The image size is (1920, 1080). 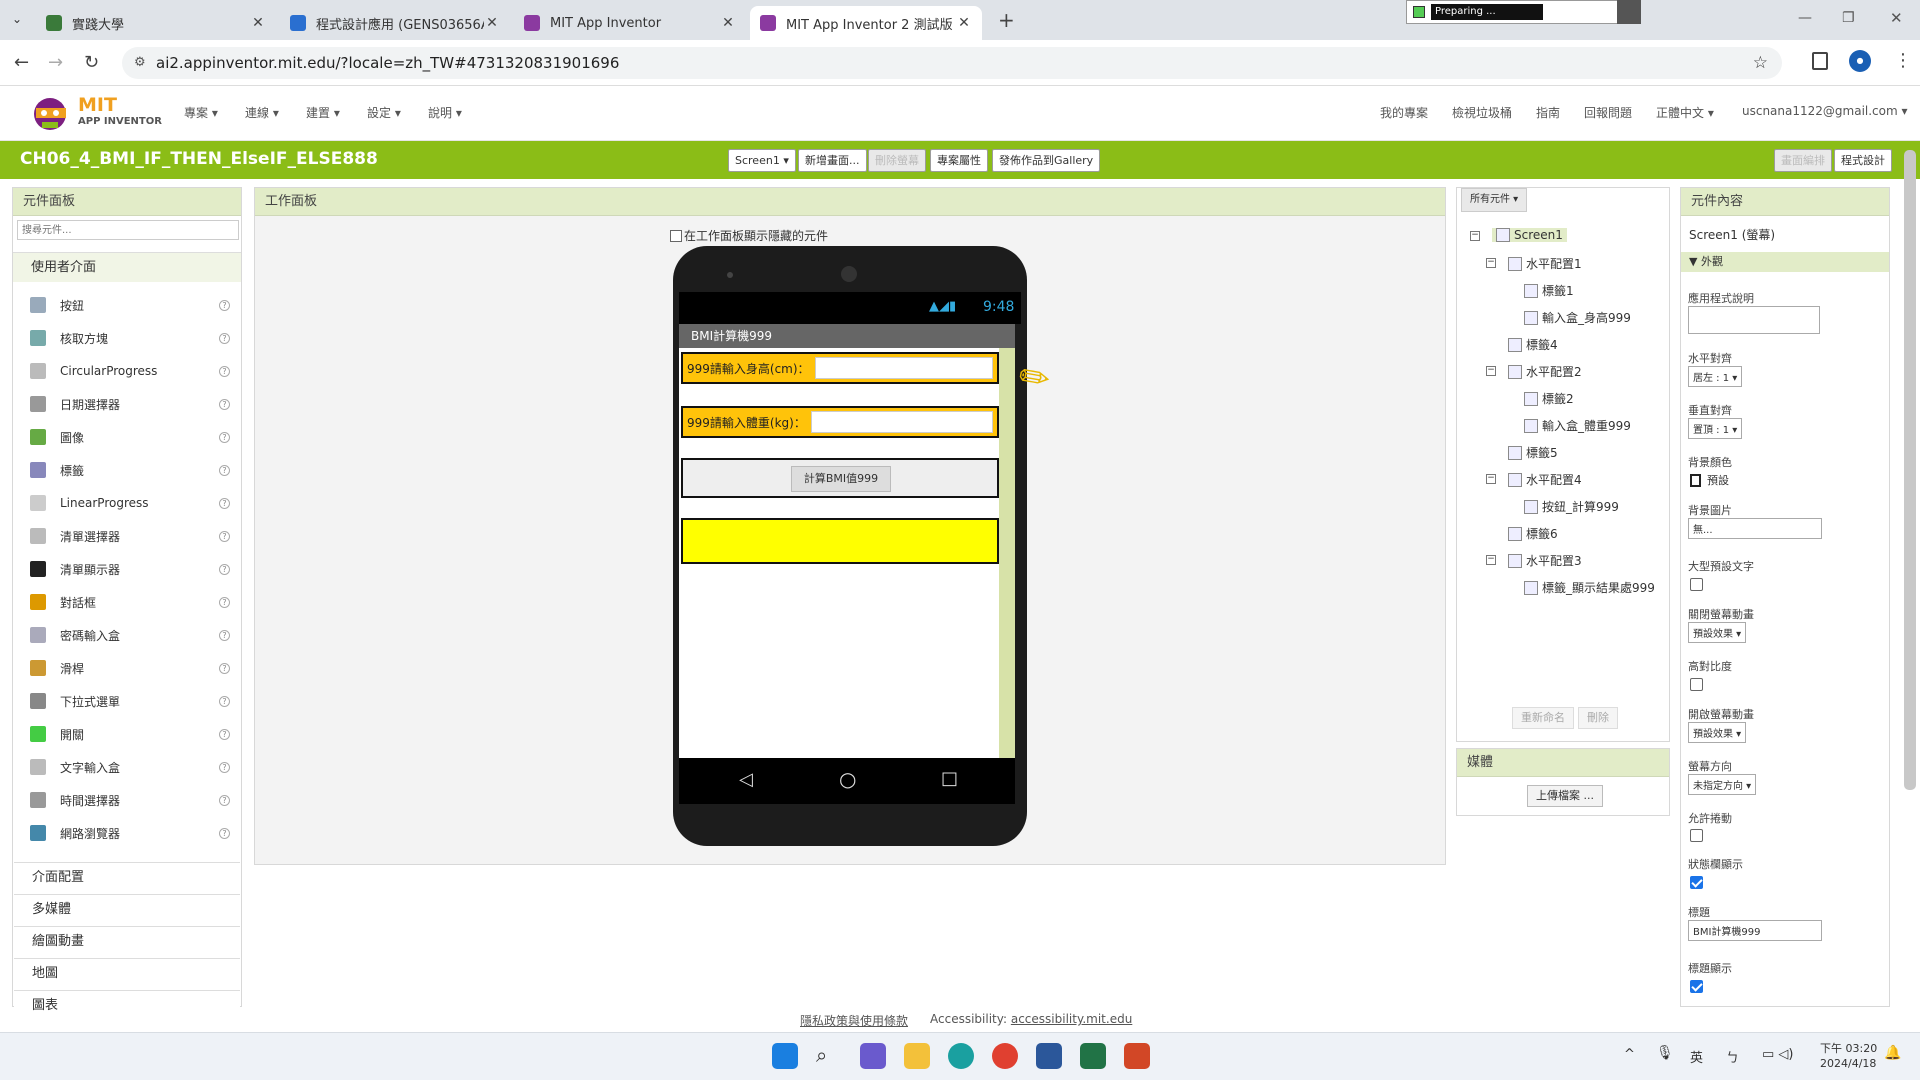 I want to click on search-icon: ⌕, so click(x=829, y=1056).